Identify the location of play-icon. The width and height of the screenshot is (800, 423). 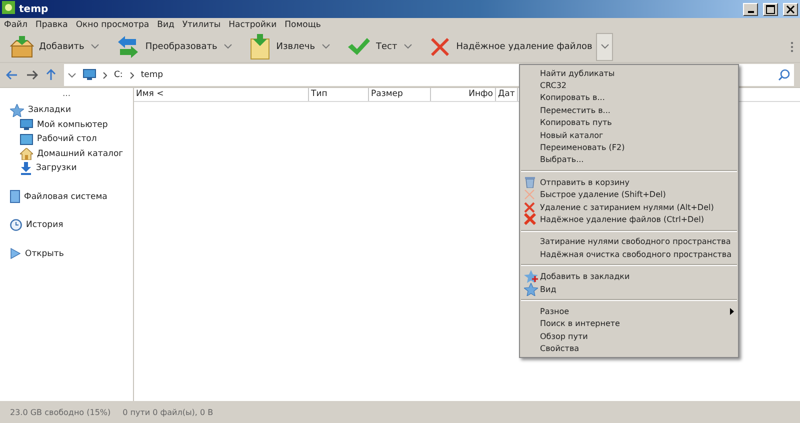
(15, 254).